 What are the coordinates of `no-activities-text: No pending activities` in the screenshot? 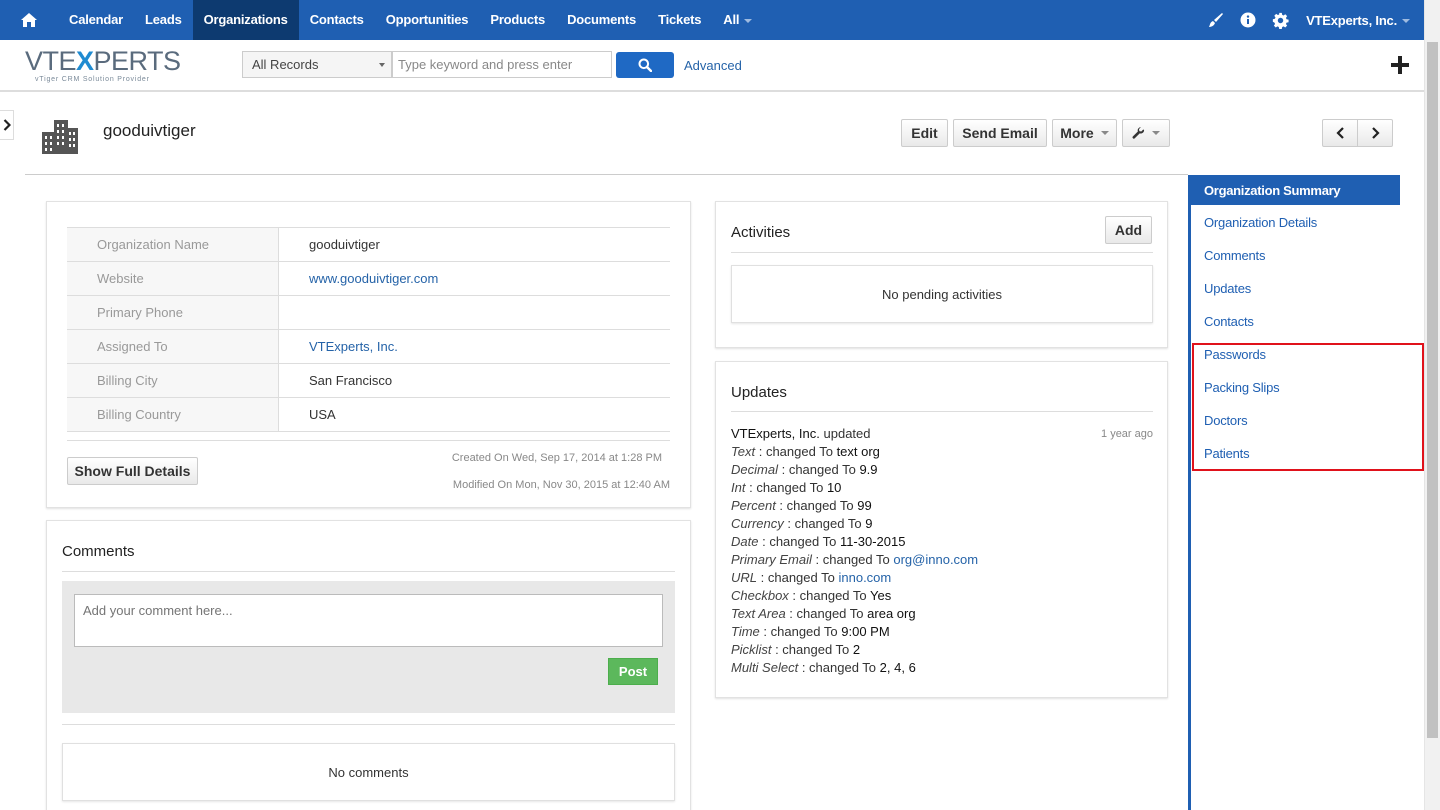 It's located at (942, 294).